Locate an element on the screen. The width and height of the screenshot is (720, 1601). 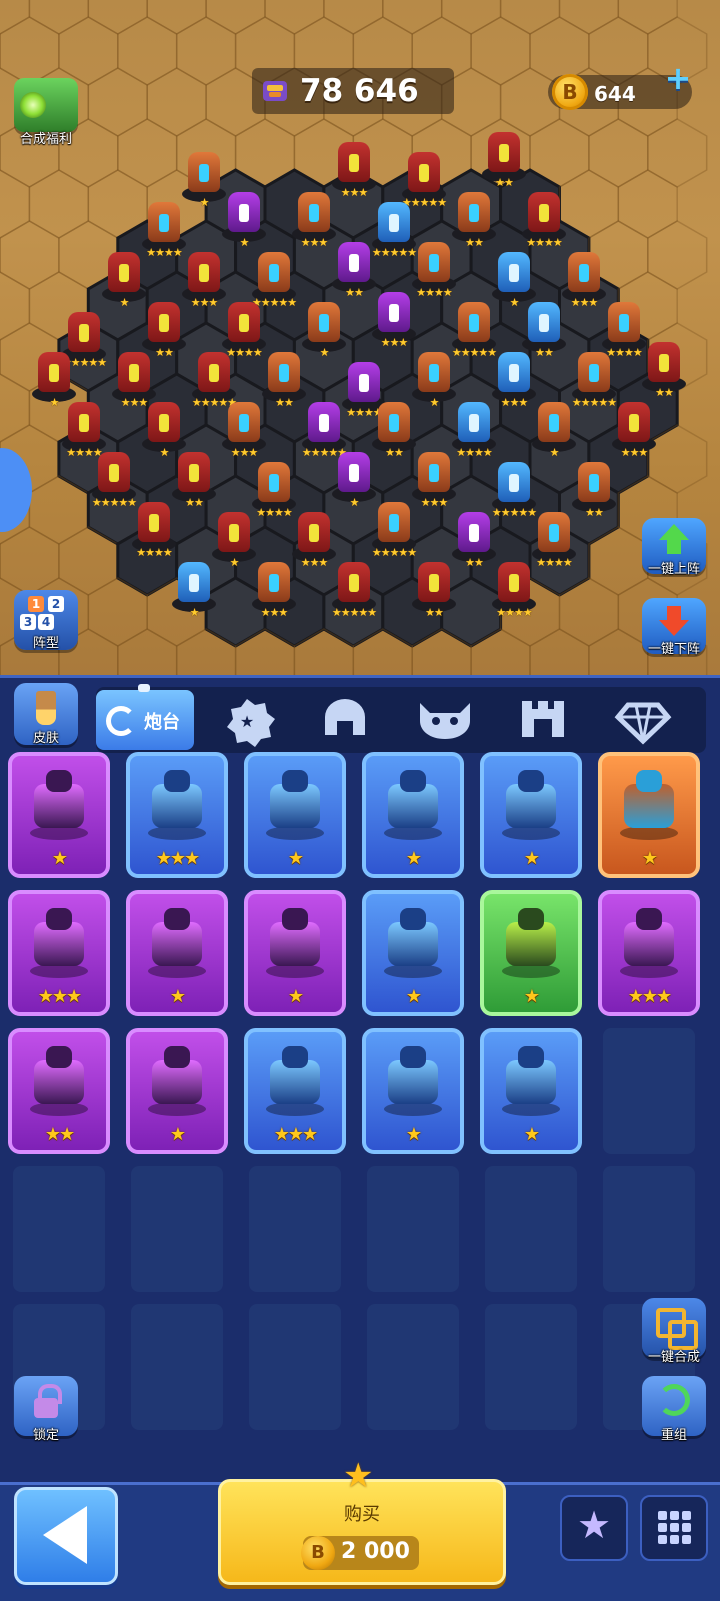
grid-menu-button is located at coordinates (674, 1528).